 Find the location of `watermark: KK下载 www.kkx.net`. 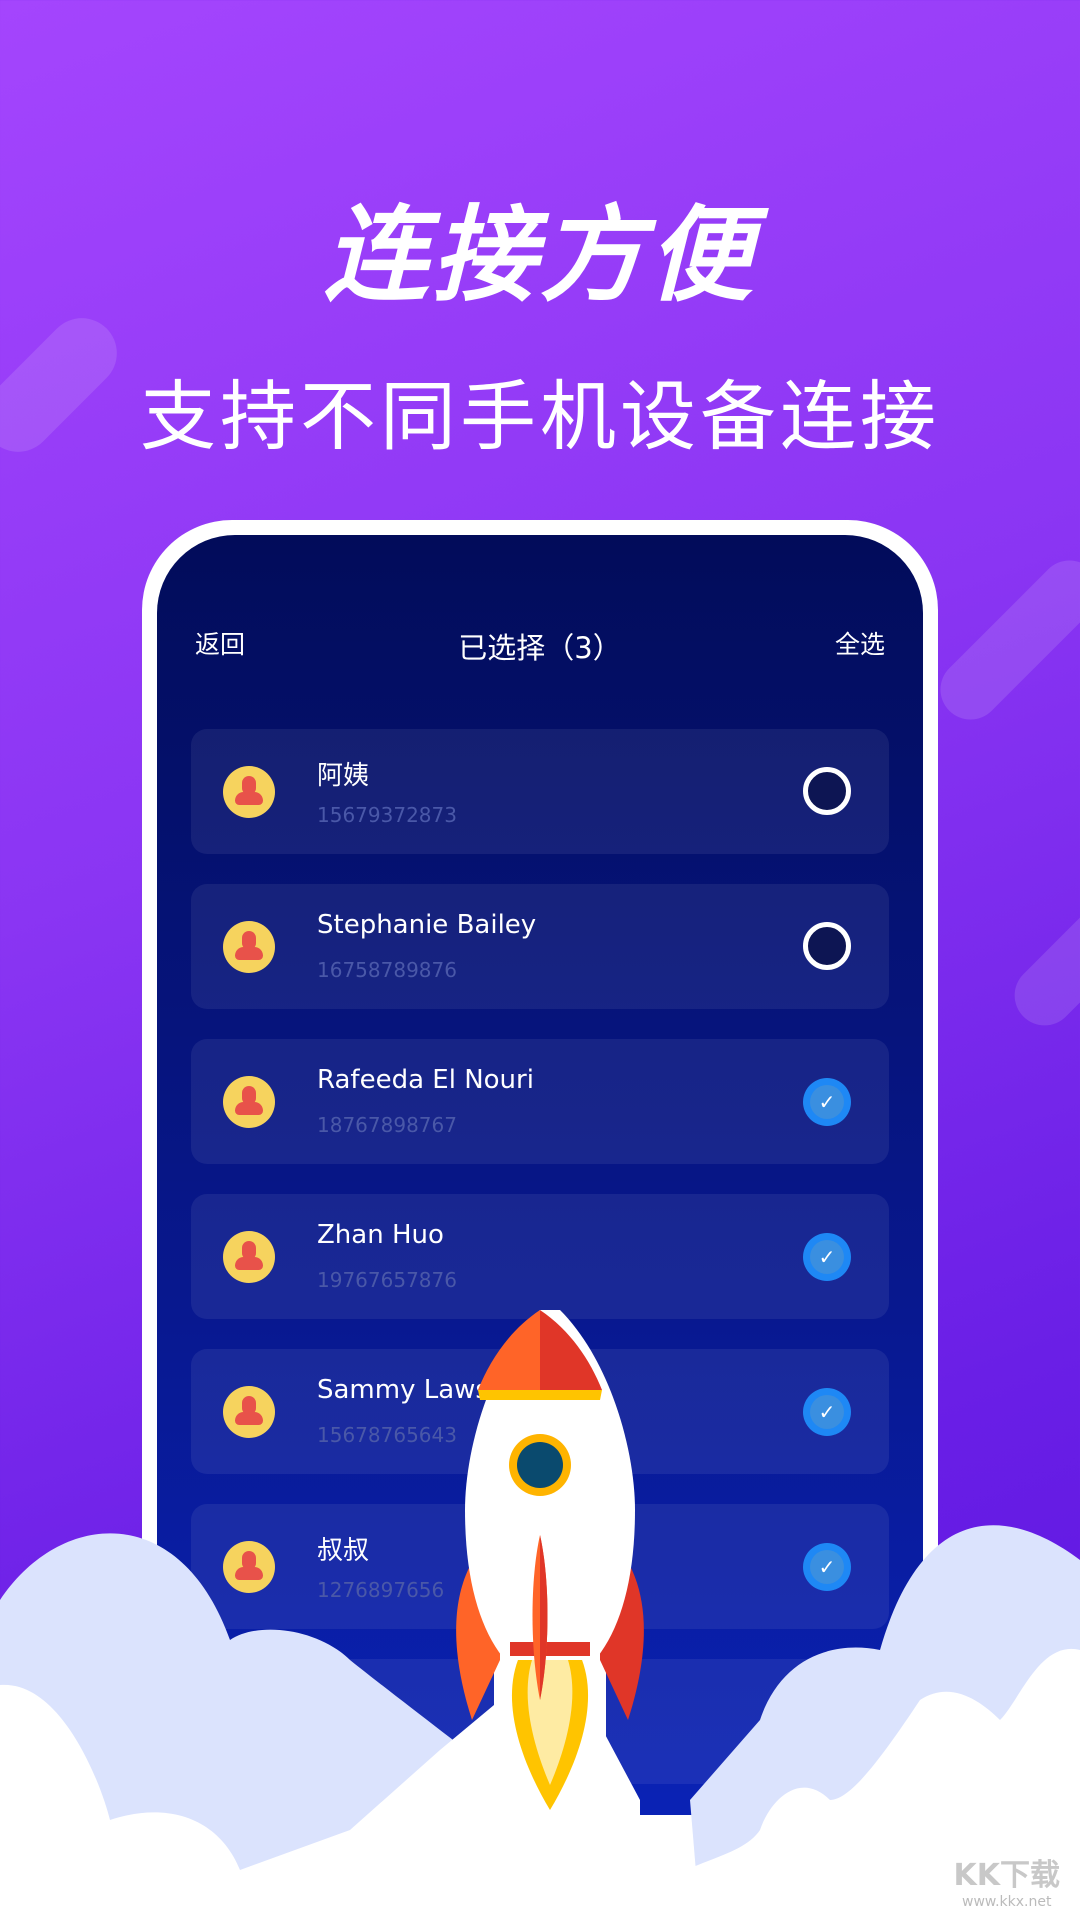

watermark: KK下载 www.kkx.net is located at coordinates (1007, 1884).